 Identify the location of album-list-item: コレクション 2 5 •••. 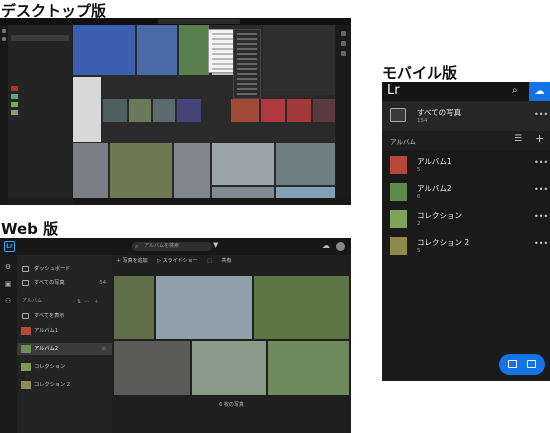
(466, 246).